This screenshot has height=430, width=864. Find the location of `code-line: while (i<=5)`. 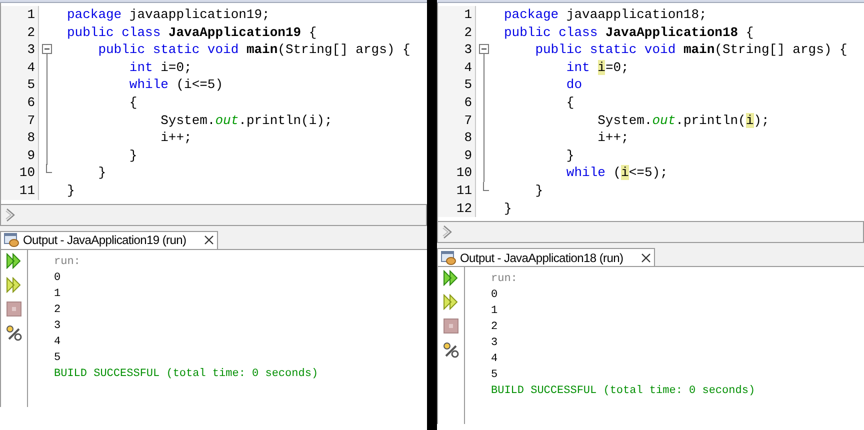

code-line: while (i<=5) is located at coordinates (176, 85).